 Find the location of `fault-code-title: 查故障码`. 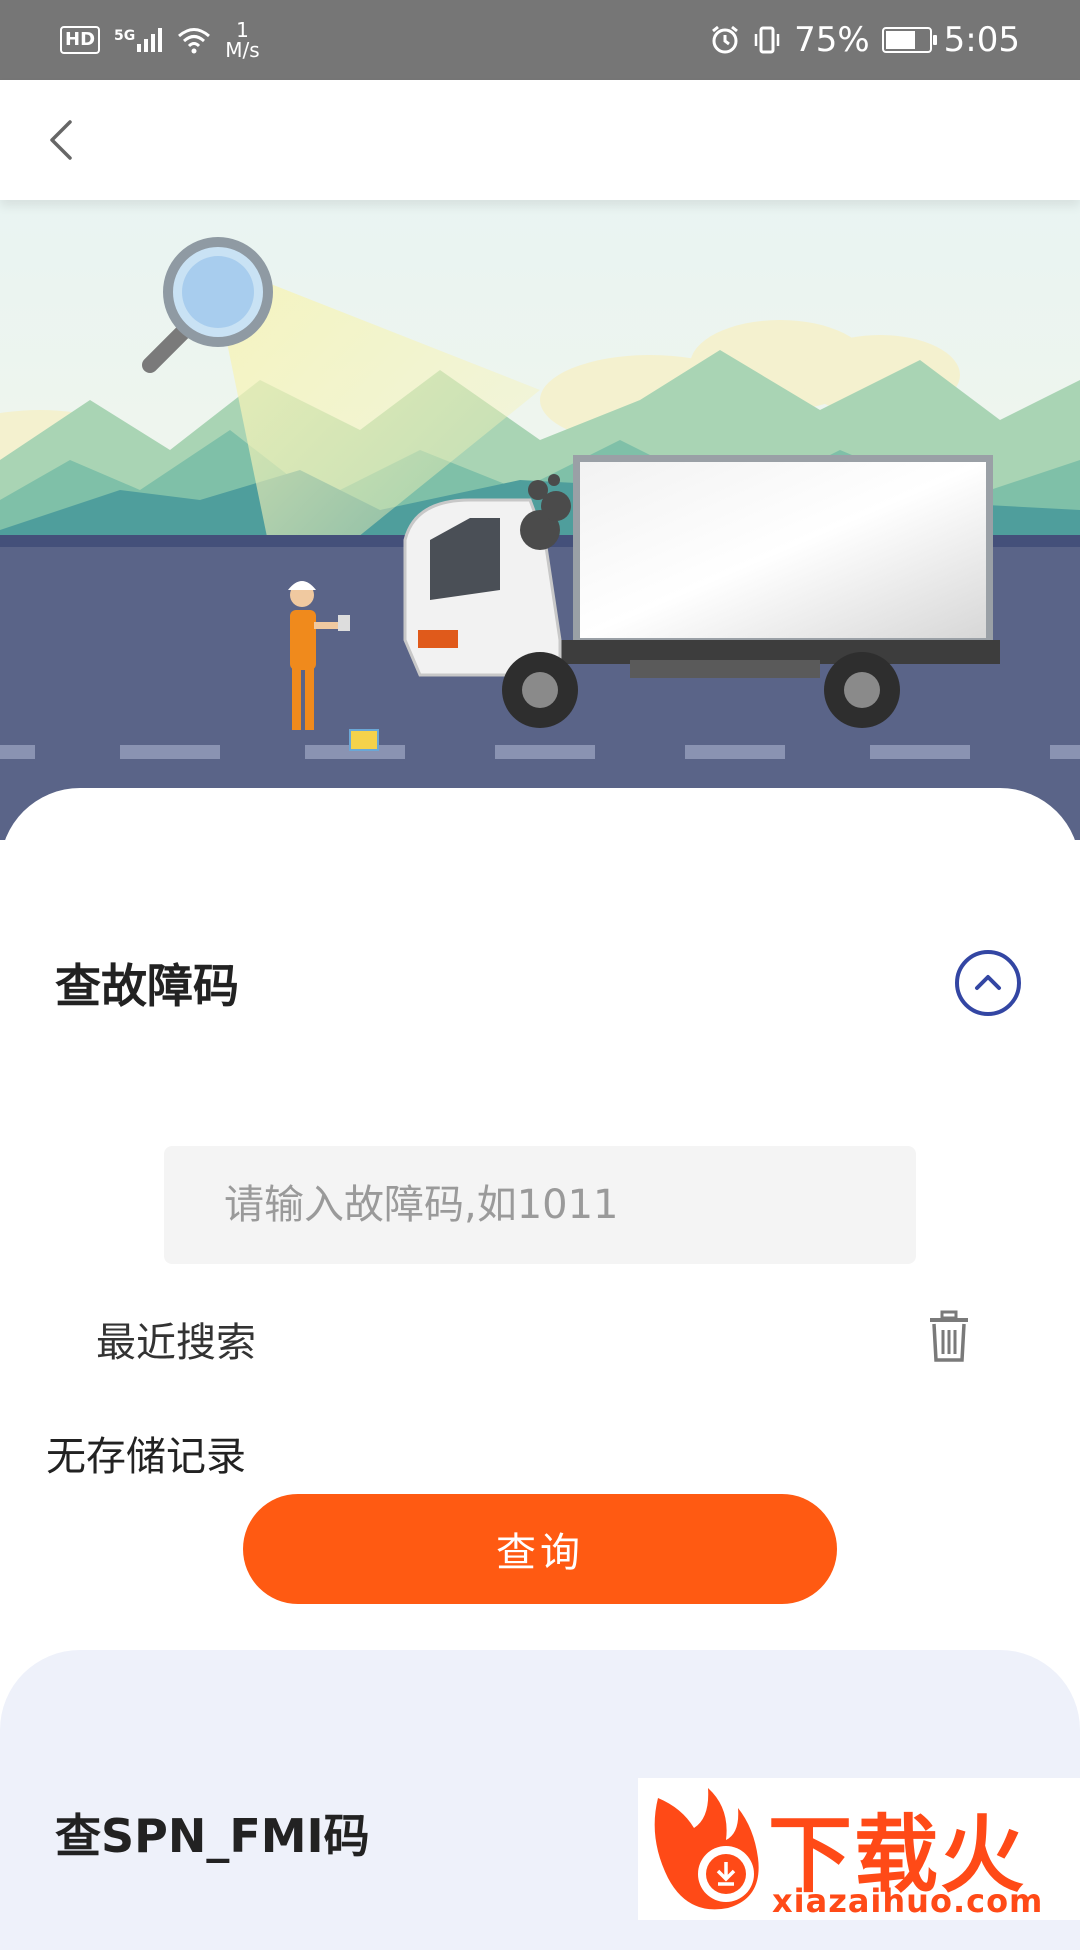

fault-code-title: 查故障码 is located at coordinates (147, 986).